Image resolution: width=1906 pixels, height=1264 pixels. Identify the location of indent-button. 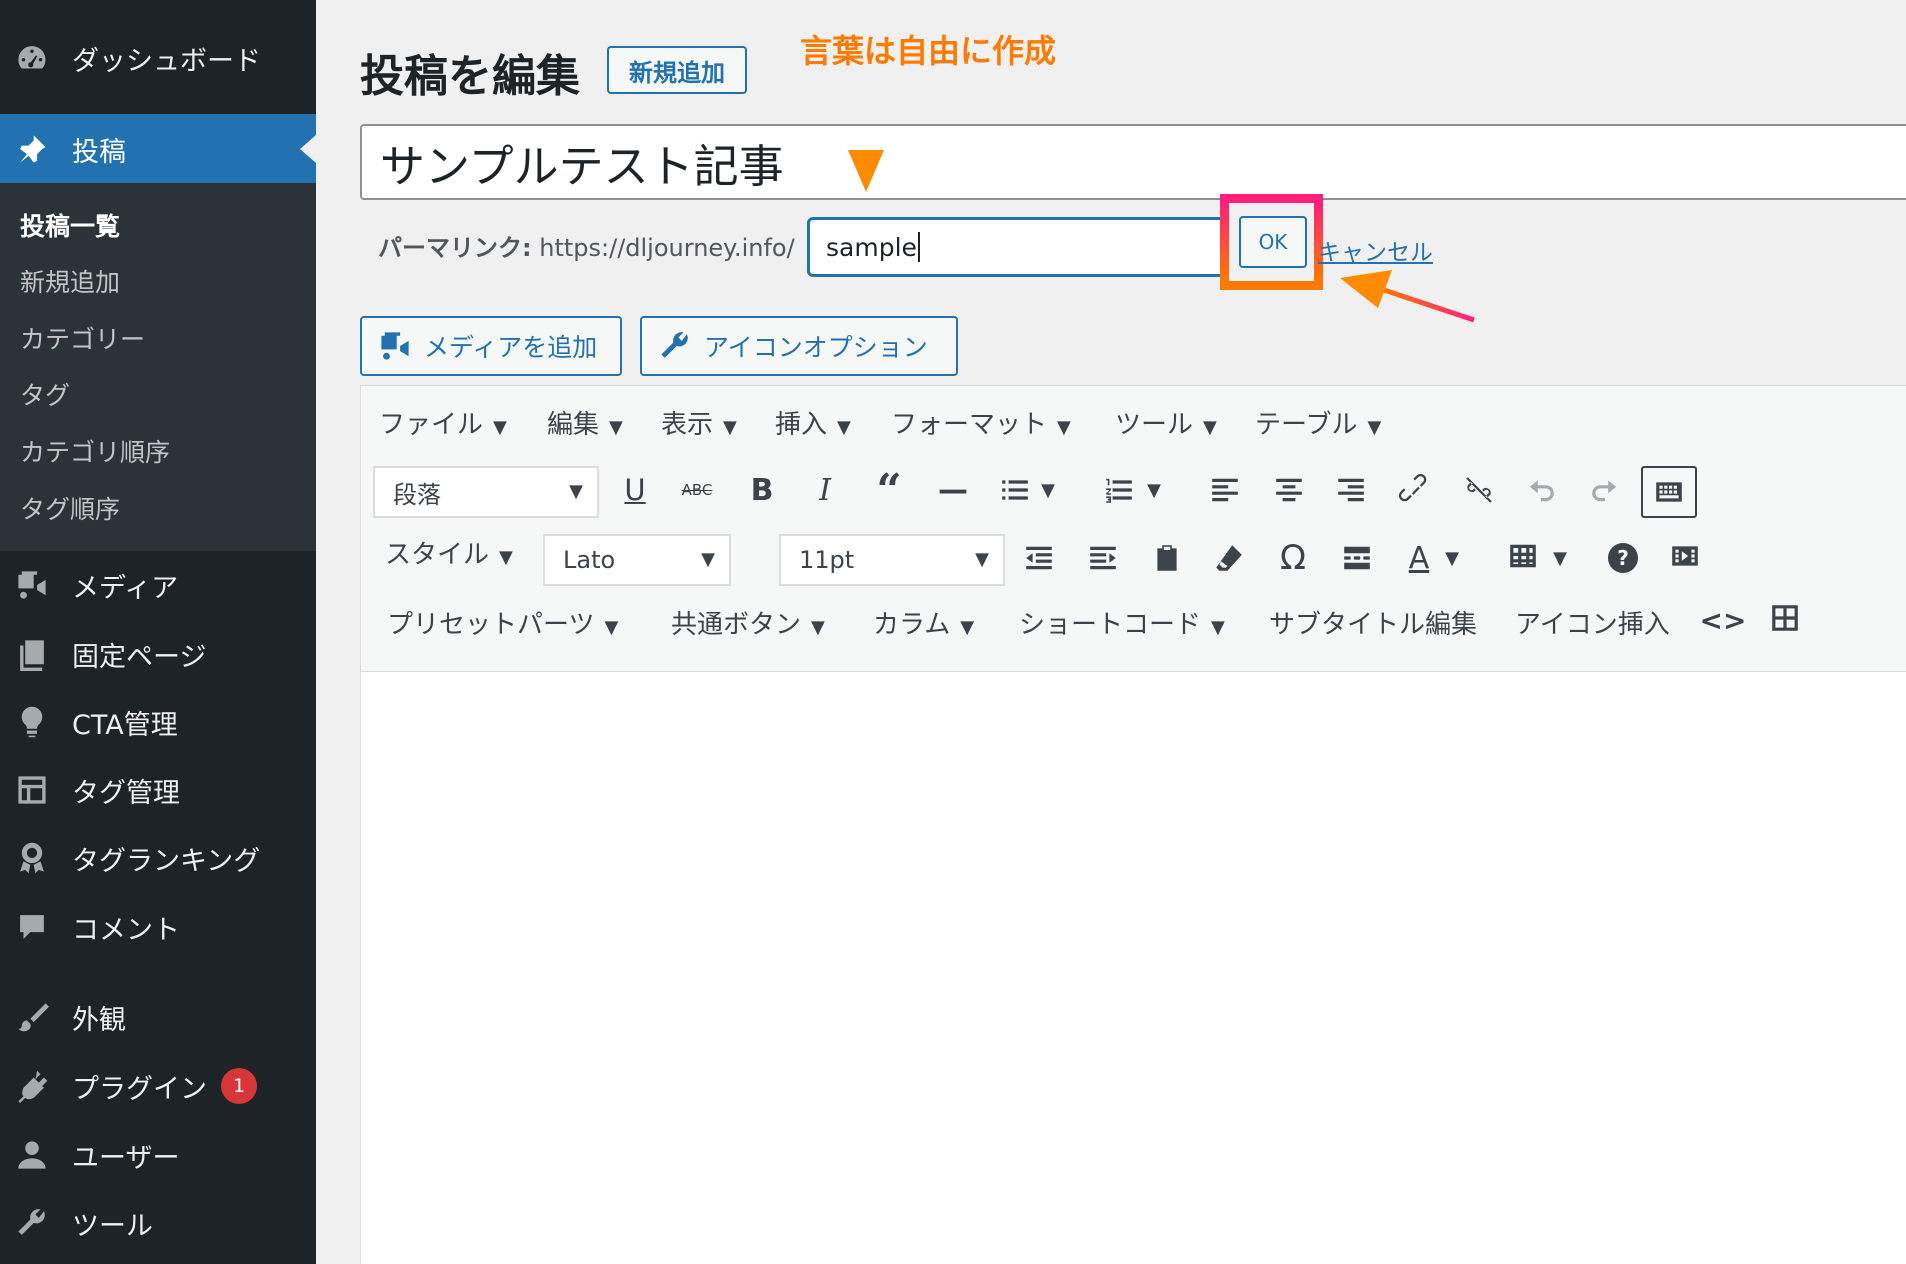
(1103, 558).